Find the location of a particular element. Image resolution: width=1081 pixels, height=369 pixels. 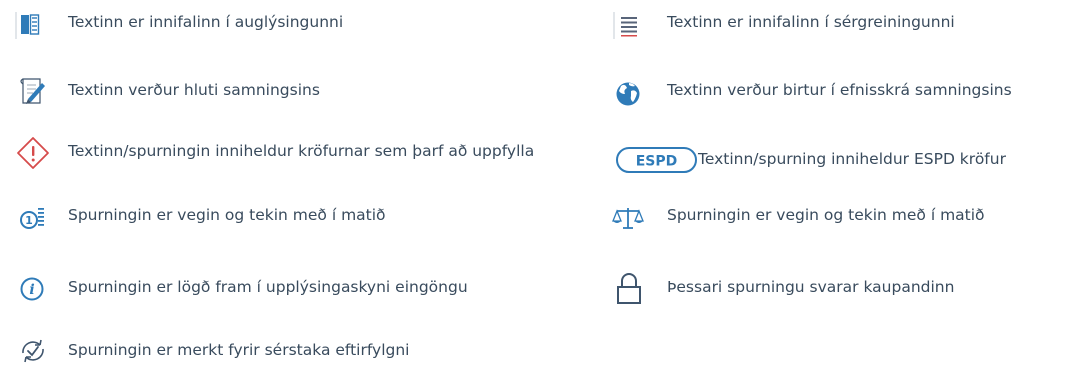

scales-icon is located at coordinates (629, 217).